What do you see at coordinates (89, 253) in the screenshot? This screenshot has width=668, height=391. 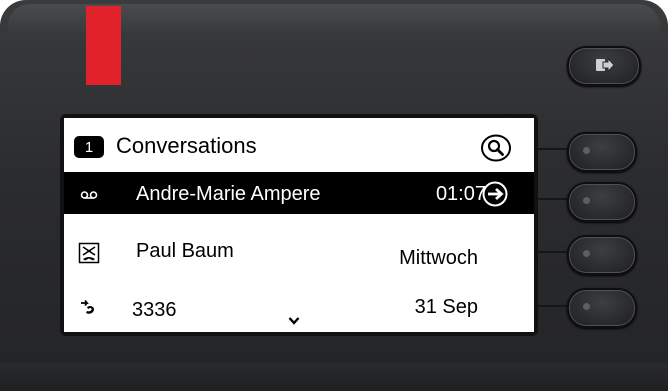 I see `missed-call-icon` at bounding box center [89, 253].